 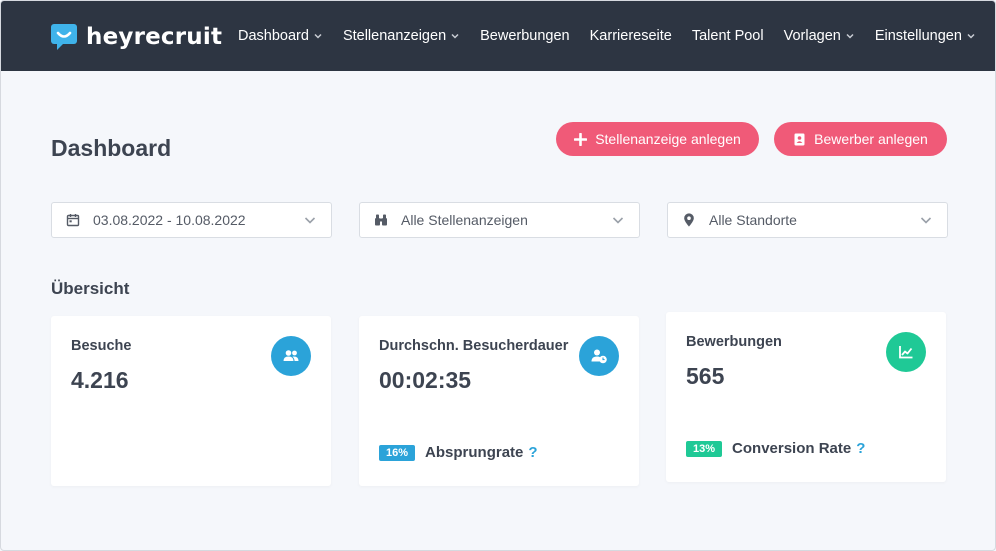 I want to click on nav-item-dashboard: Dashboard, so click(x=280, y=36).